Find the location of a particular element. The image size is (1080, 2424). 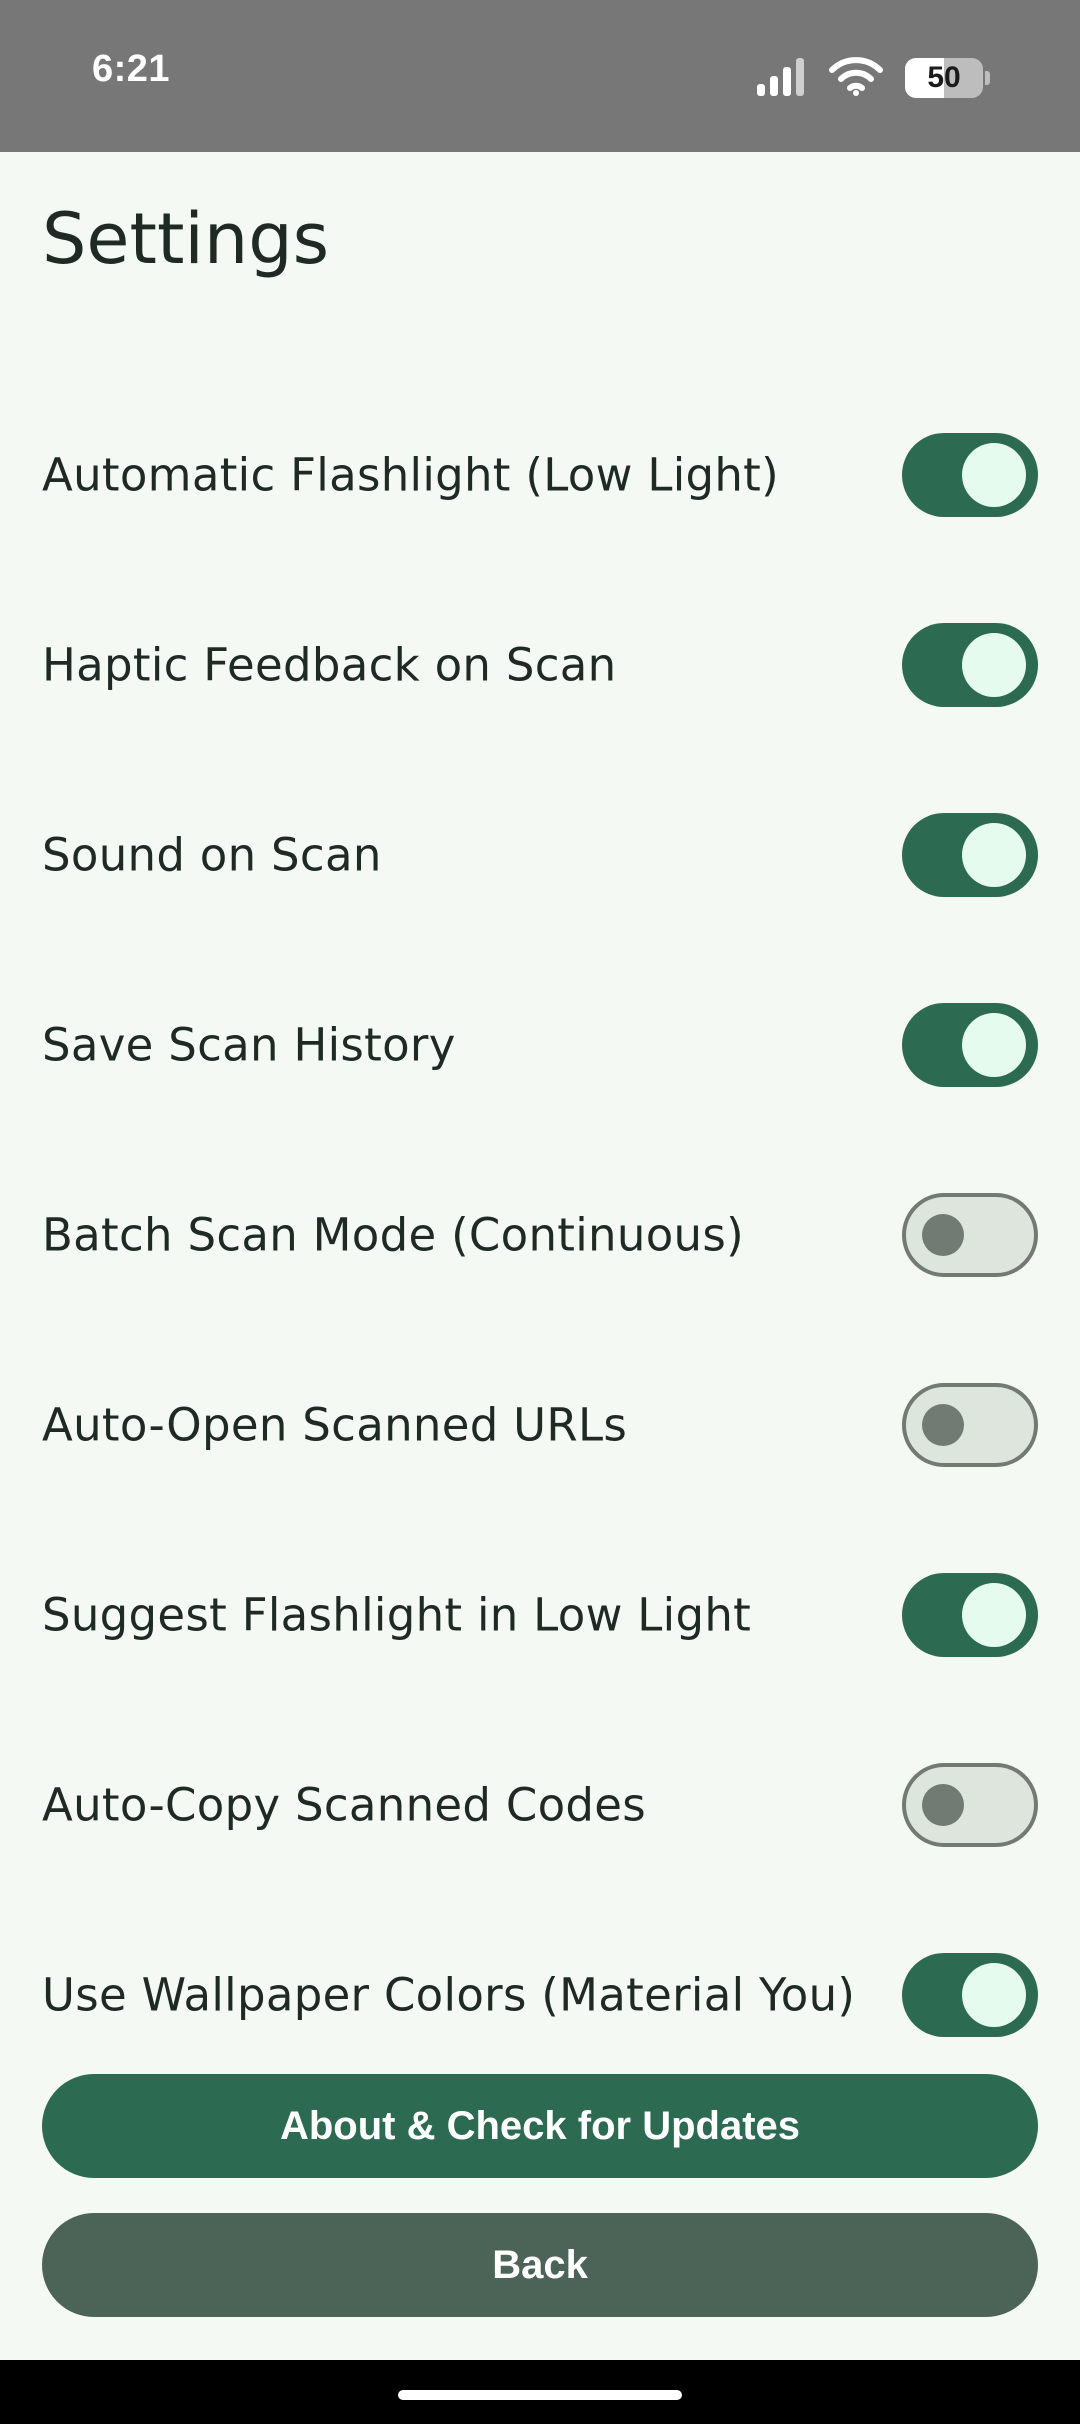

signal-icon is located at coordinates (781, 78).